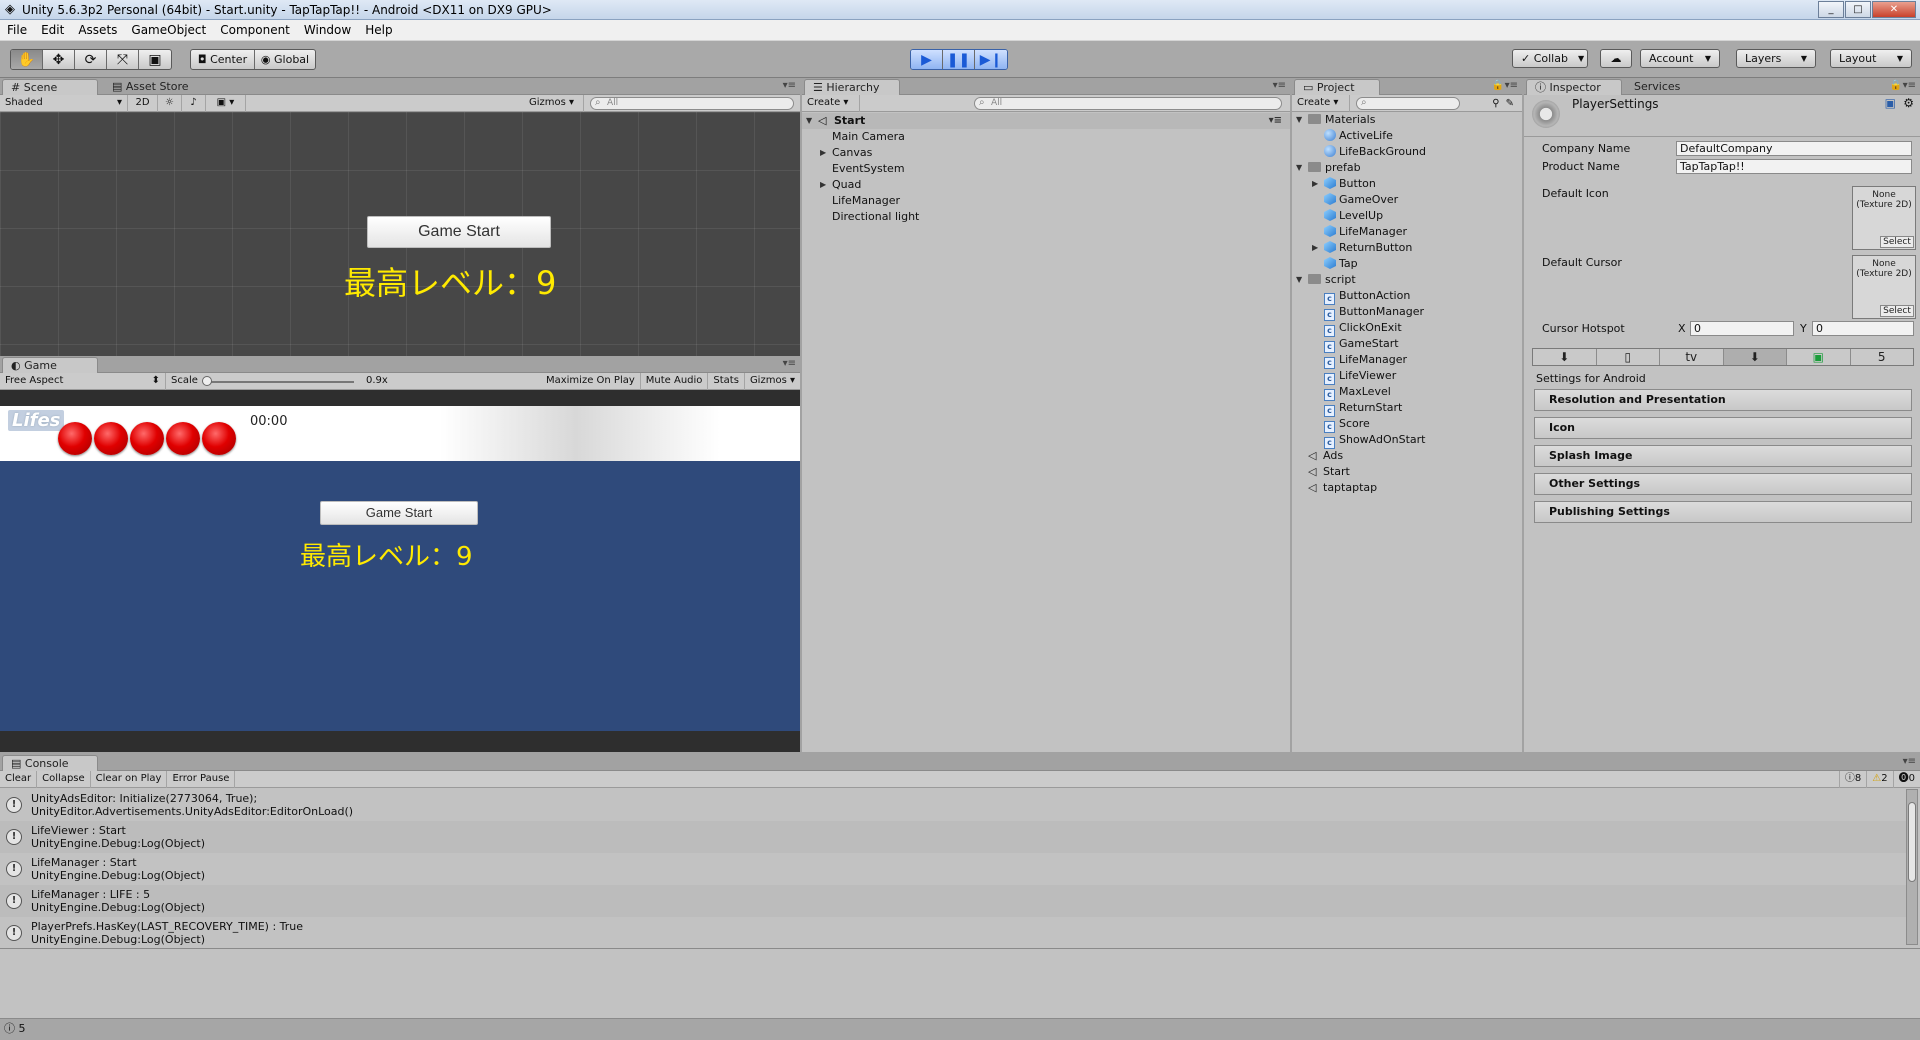  What do you see at coordinates (959, 59) in the screenshot?
I see `pause-button: ❚❚` at bounding box center [959, 59].